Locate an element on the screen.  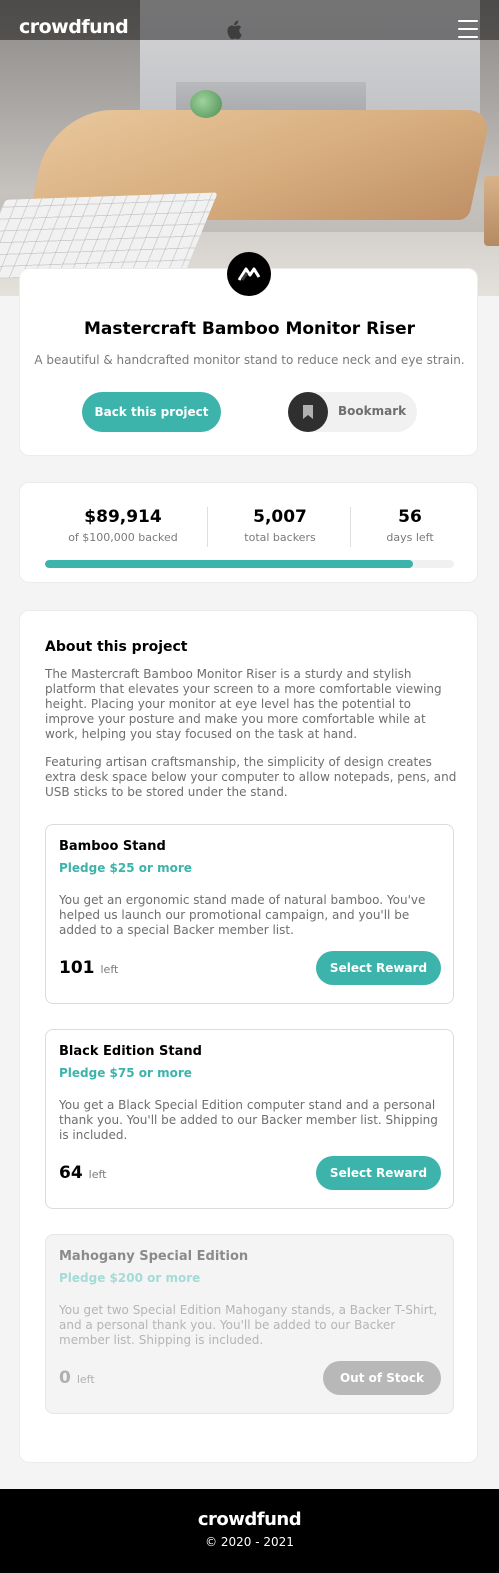
stat-days-label: days left is located at coordinates (410, 537).